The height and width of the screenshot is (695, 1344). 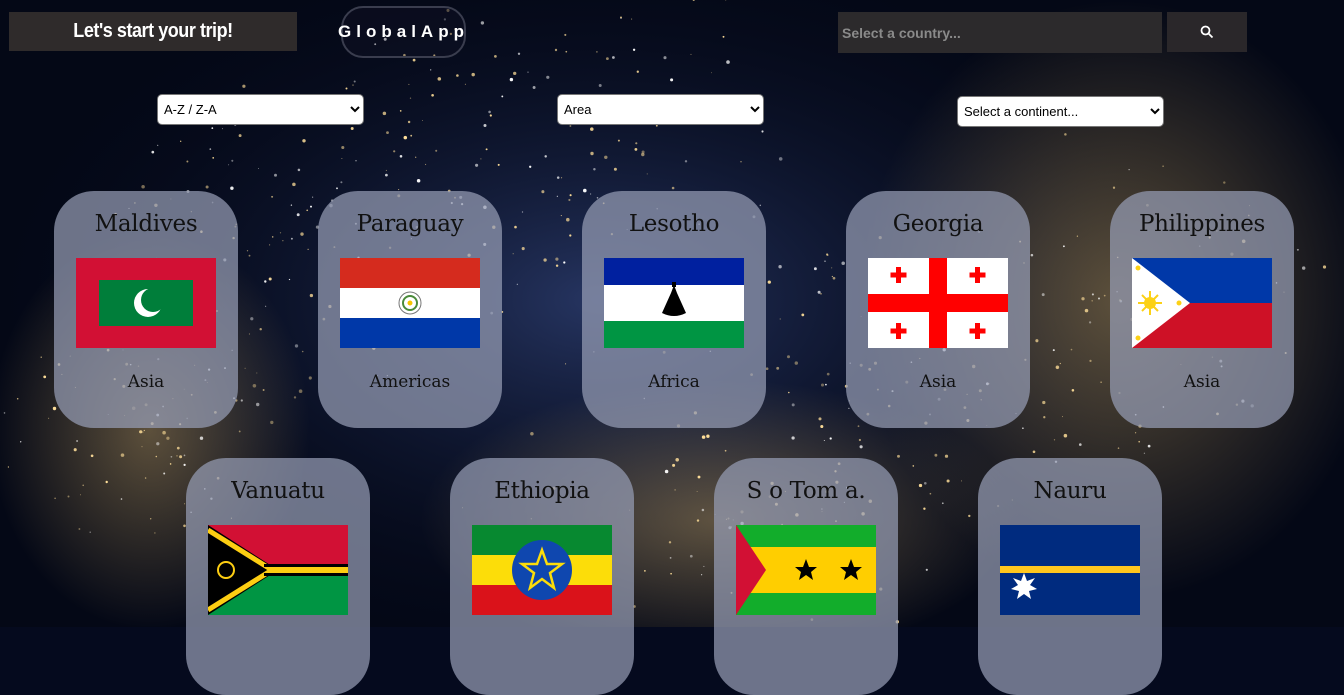 I want to click on country-name: S o Tom a., so click(x=806, y=491).